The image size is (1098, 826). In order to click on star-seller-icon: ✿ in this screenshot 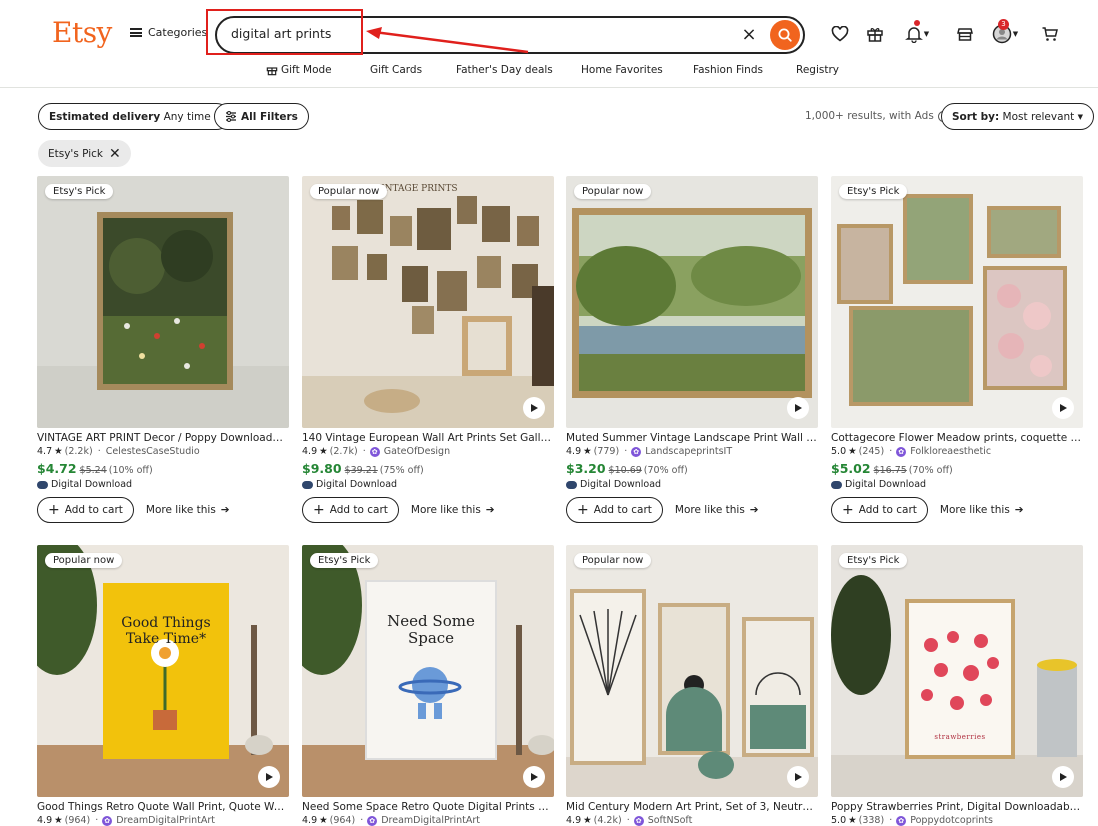, I will do `click(372, 820)`.